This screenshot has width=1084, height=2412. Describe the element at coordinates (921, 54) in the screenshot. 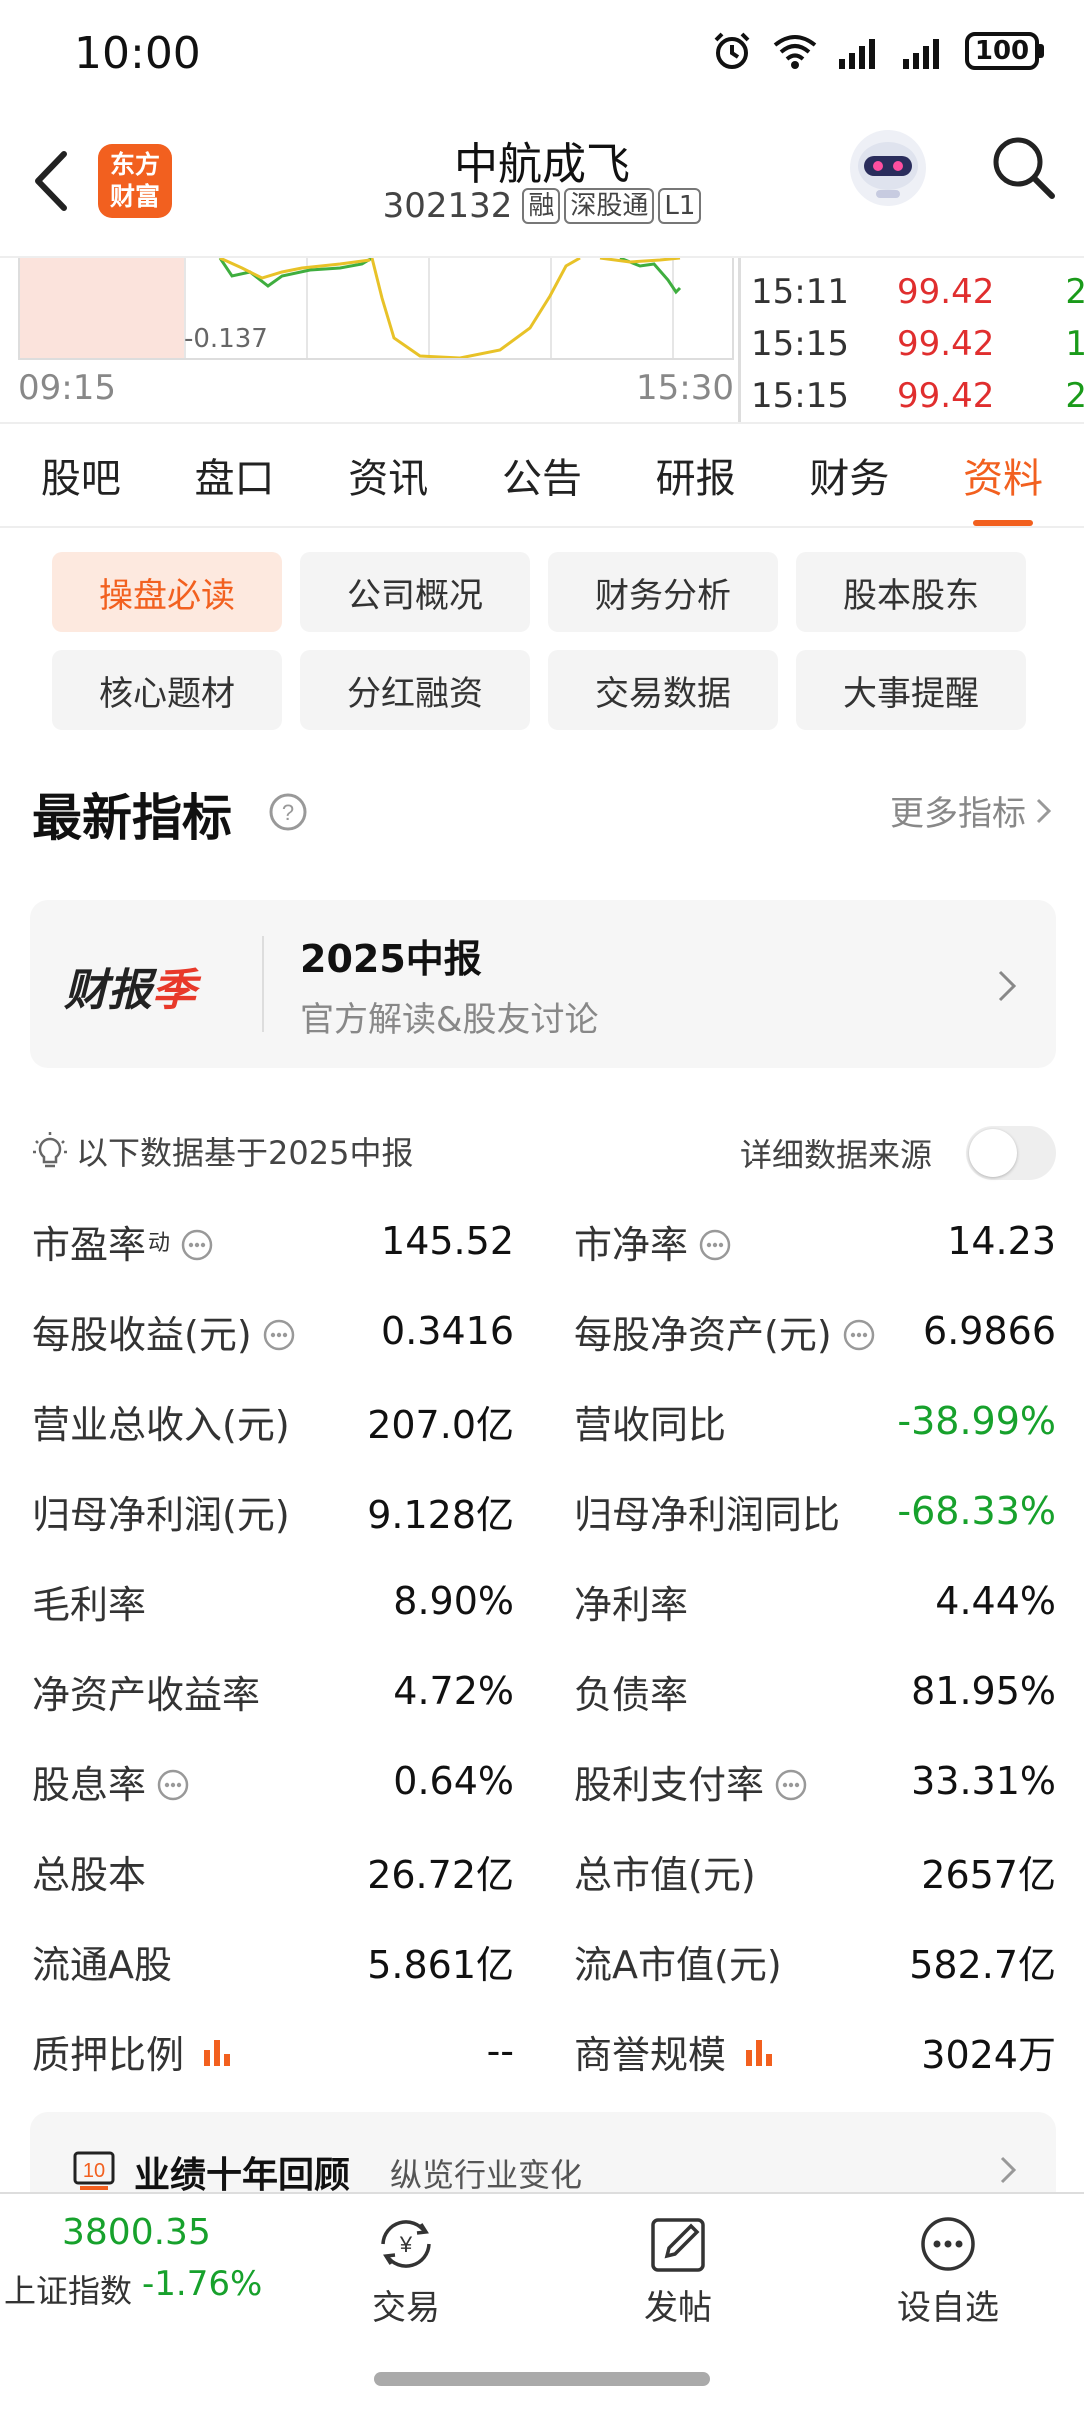

I see `signal-icon` at that location.